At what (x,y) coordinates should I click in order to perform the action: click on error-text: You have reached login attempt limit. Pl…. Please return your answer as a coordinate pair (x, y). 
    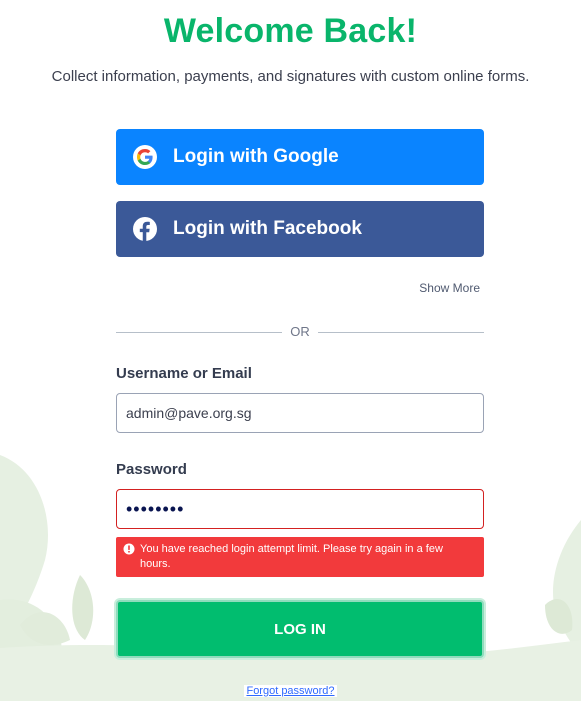
    Looking at the image, I should click on (291, 556).